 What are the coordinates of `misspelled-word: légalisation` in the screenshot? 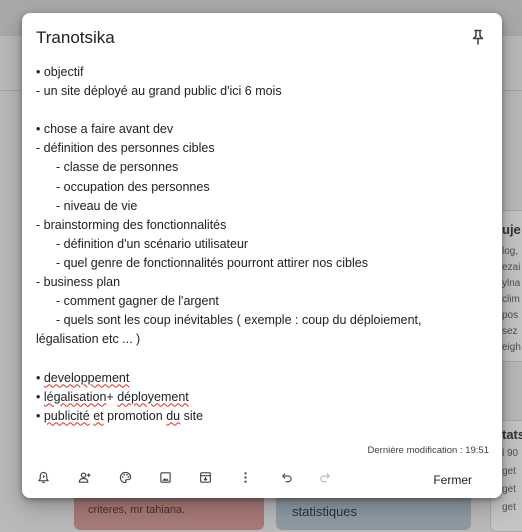 It's located at (75, 396).